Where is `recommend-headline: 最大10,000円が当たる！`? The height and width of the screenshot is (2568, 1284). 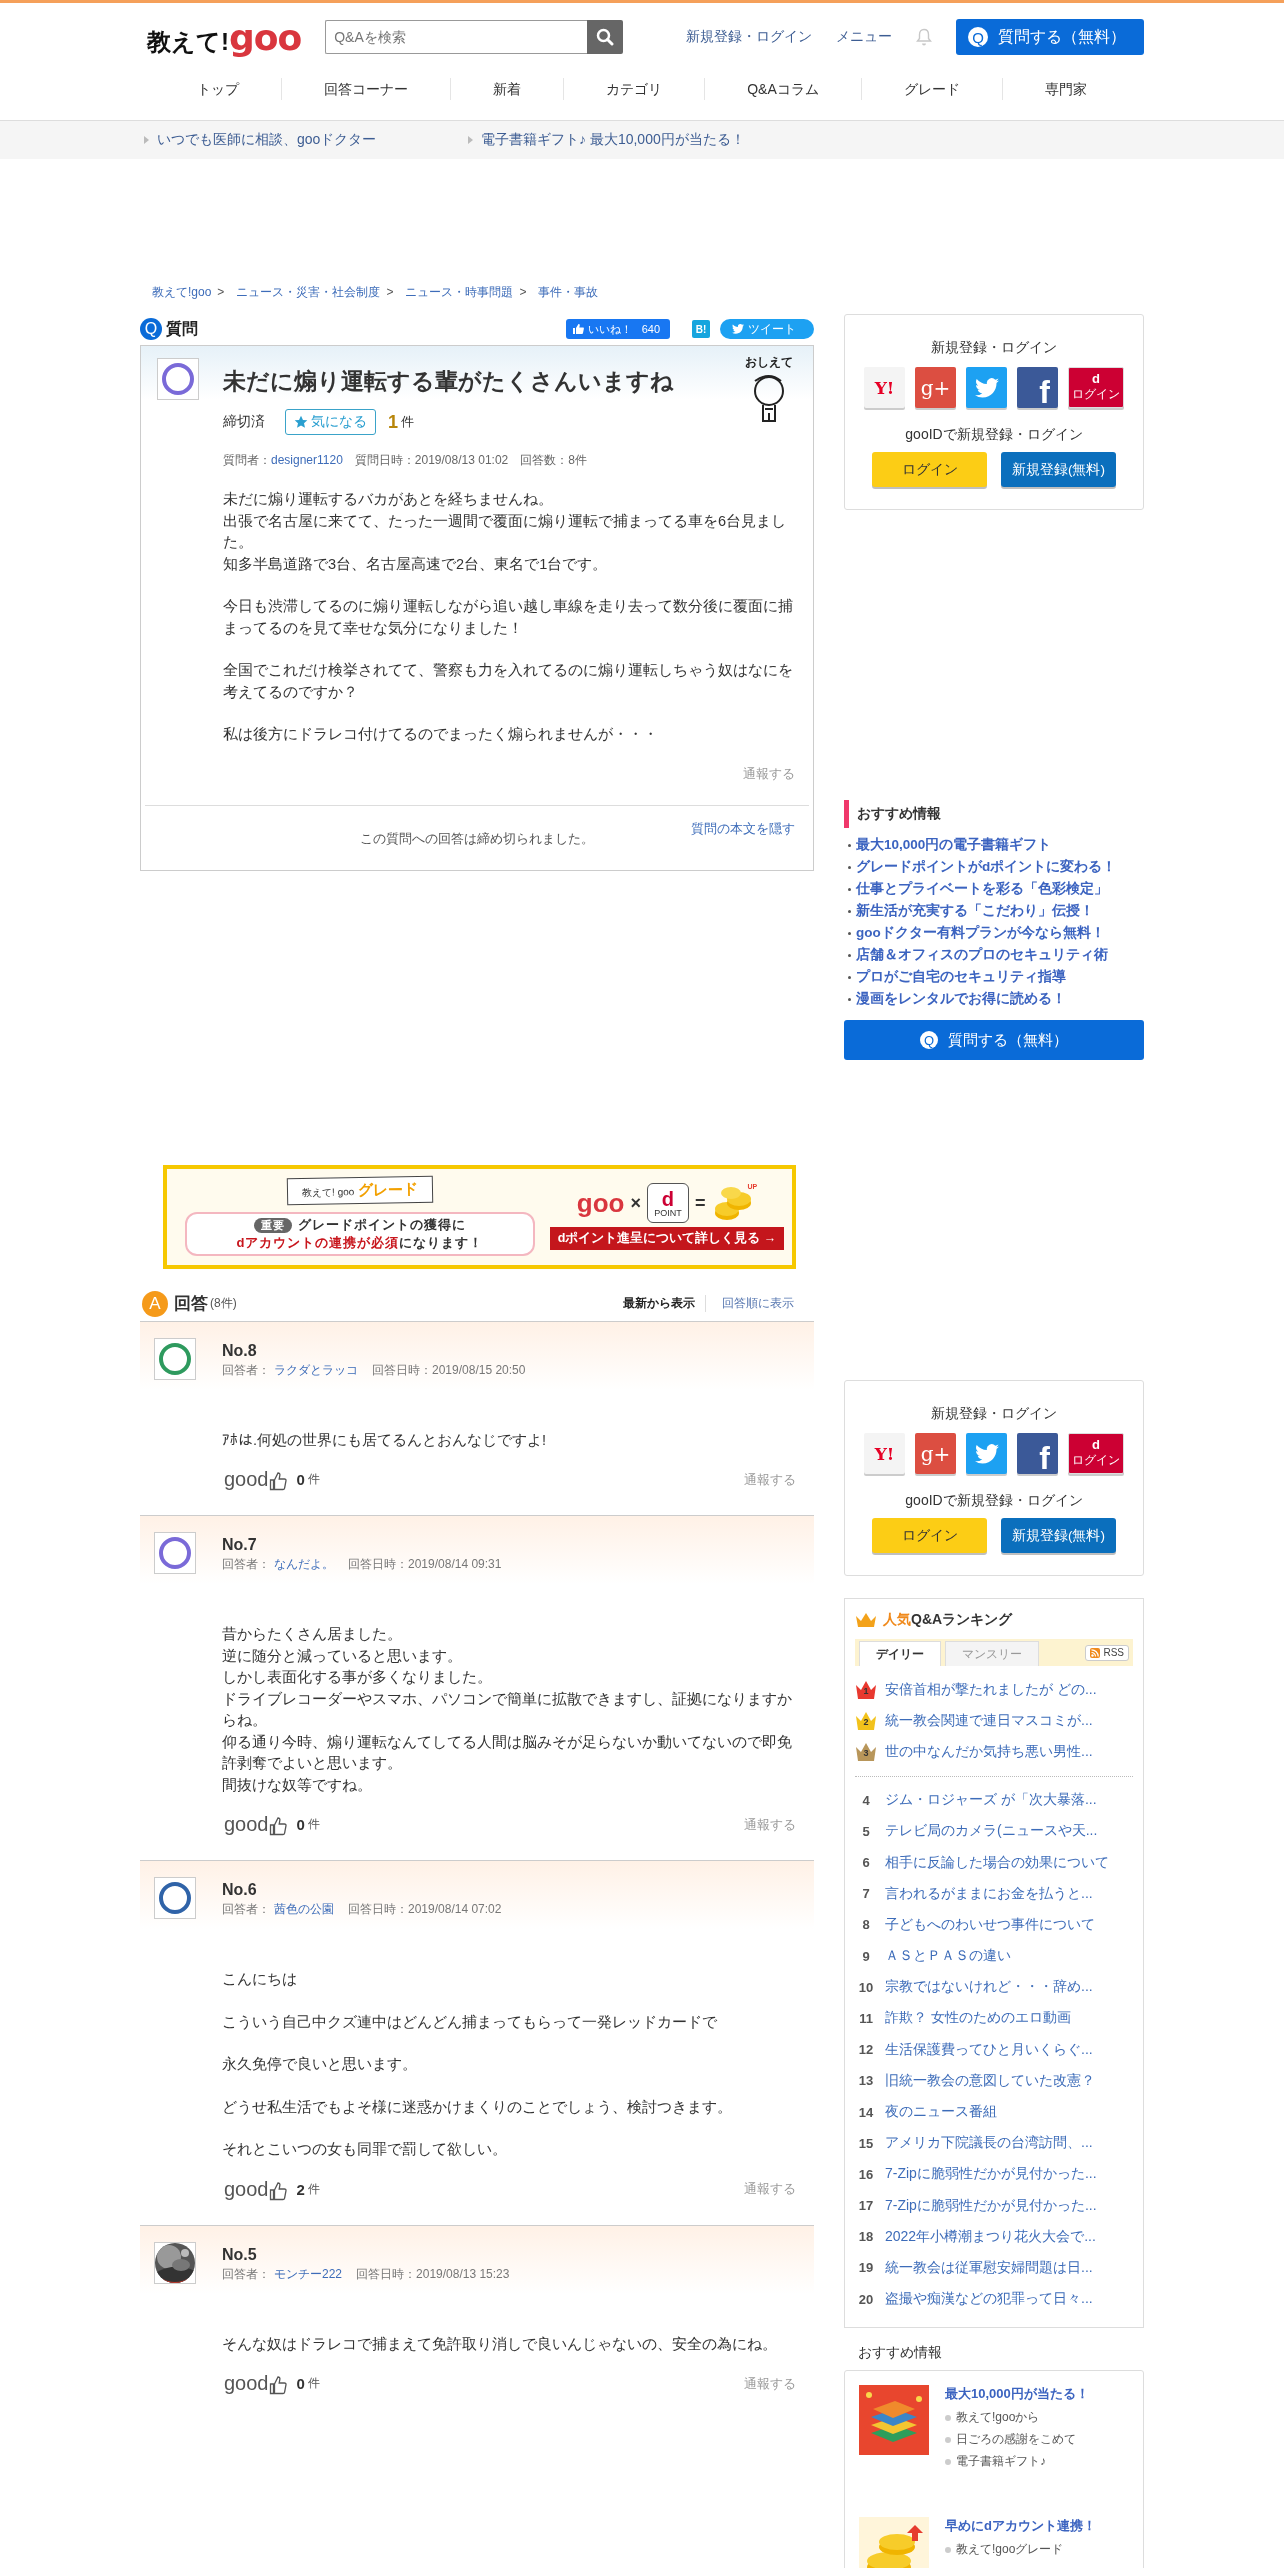
recommend-headline: 最大10,000円が当たる！ is located at coordinates (1017, 2393).